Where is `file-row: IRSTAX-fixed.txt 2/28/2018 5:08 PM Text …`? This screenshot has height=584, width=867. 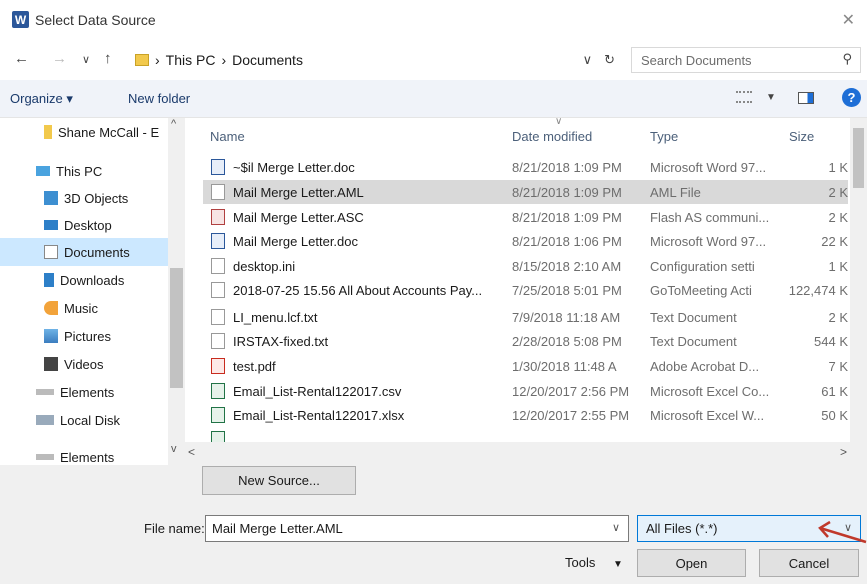 file-row: IRSTAX-fixed.txt 2/28/2018 5:08 PM Text … is located at coordinates (525, 341).